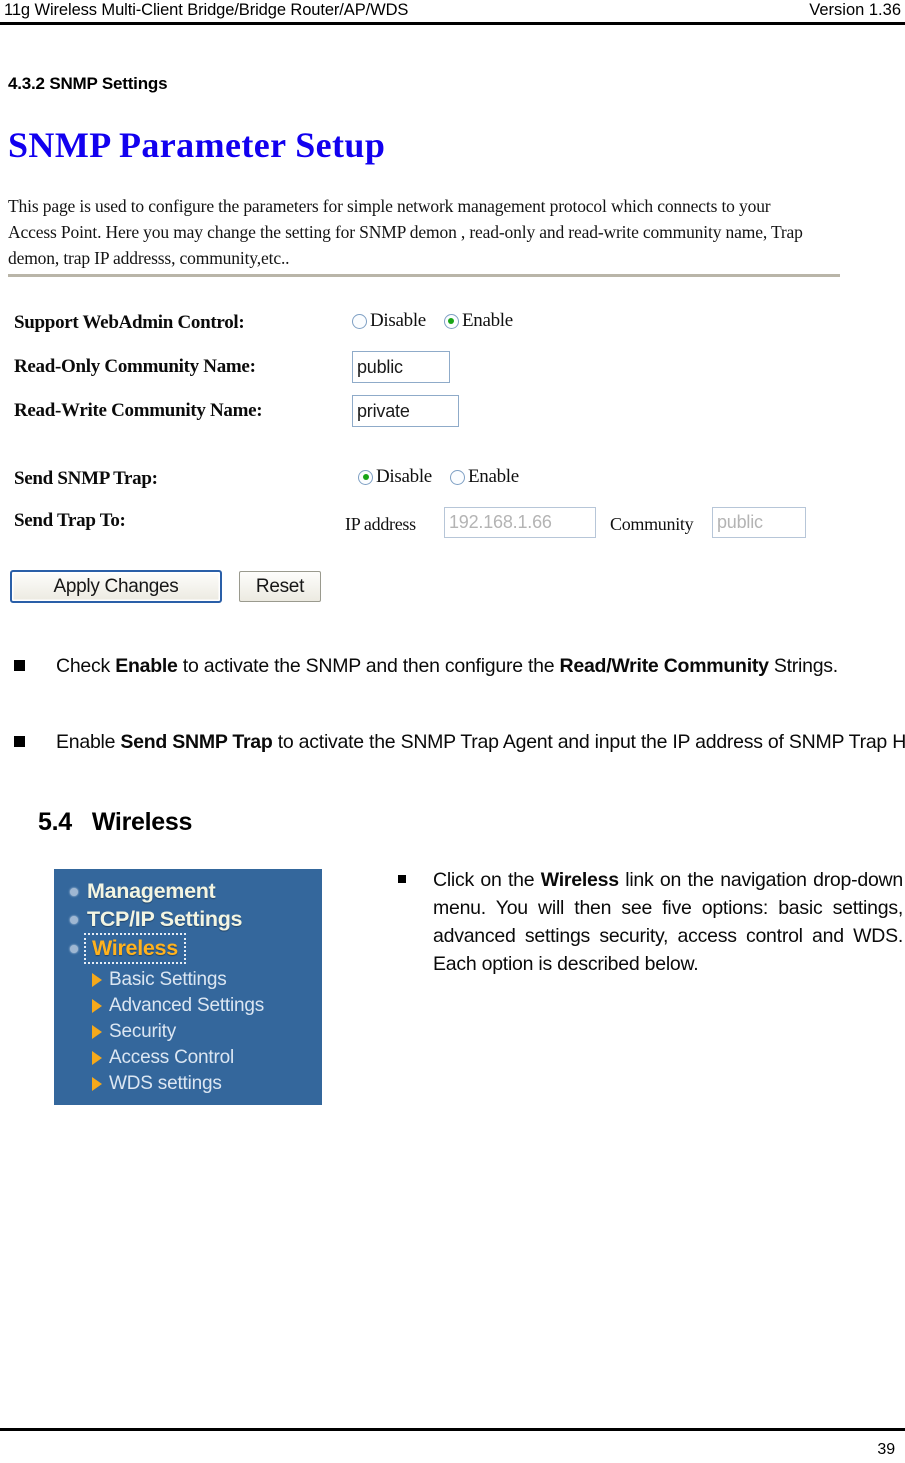  Describe the element at coordinates (88, 83) in the screenshot. I see `section-heading-snmp-settings: 4.3.2 SNMP Settings` at that location.